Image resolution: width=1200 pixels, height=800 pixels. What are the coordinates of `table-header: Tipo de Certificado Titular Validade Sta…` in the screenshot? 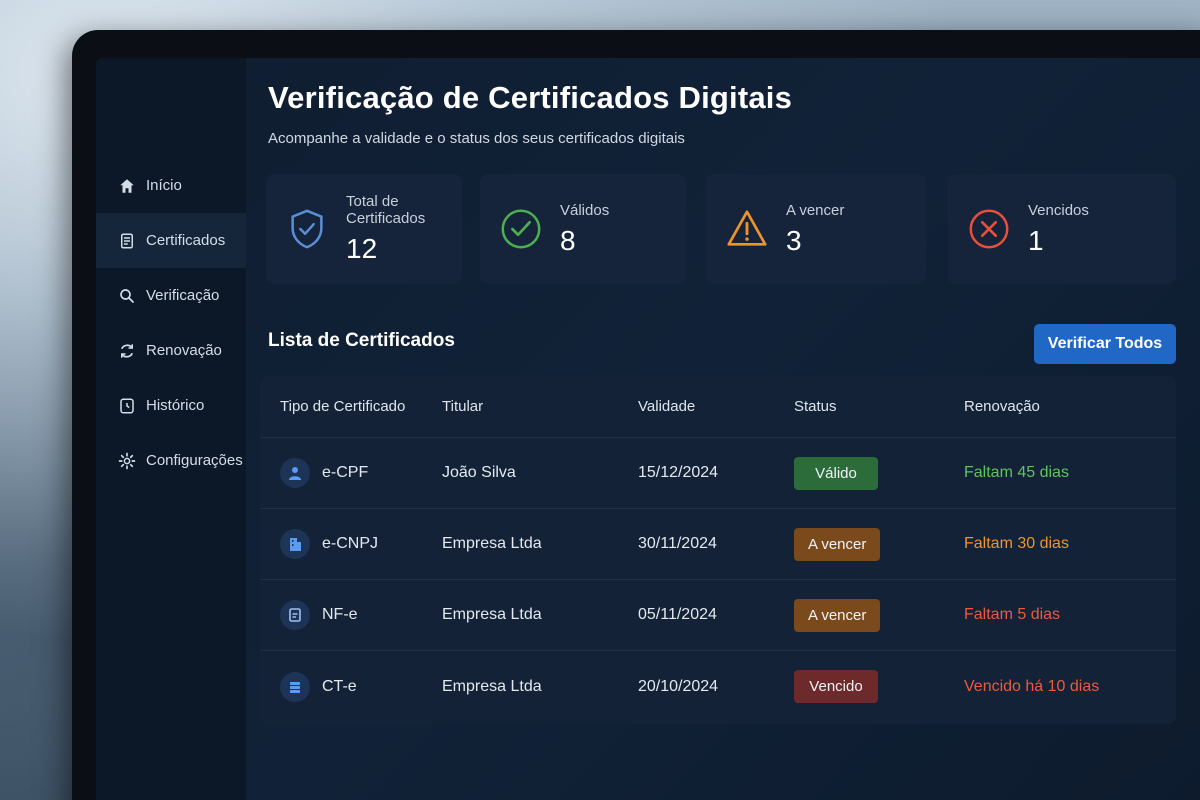 It's located at (718, 407).